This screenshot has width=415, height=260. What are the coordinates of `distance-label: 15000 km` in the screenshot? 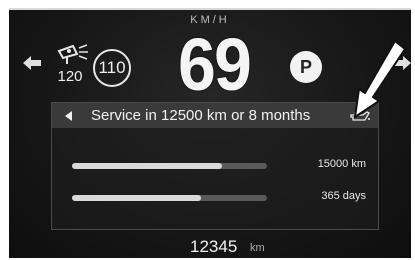 It's located at (341, 164).